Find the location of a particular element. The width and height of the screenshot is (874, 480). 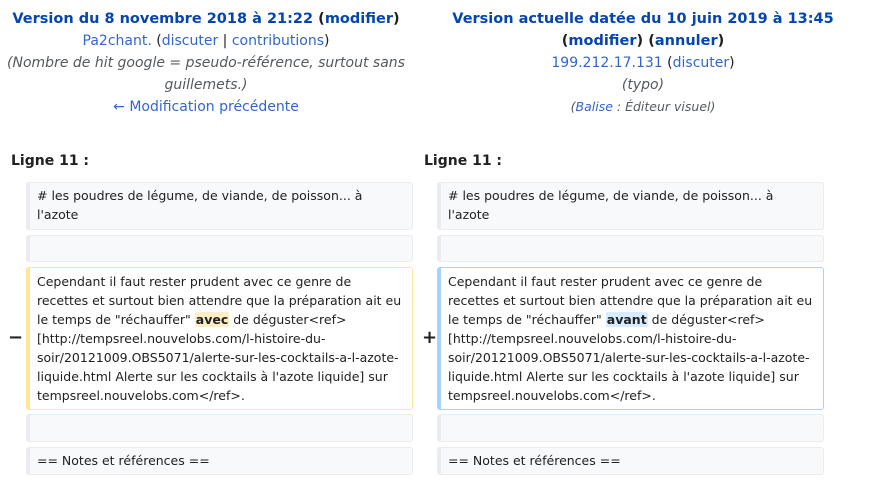

added-line-marker: + is located at coordinates (430, 337).